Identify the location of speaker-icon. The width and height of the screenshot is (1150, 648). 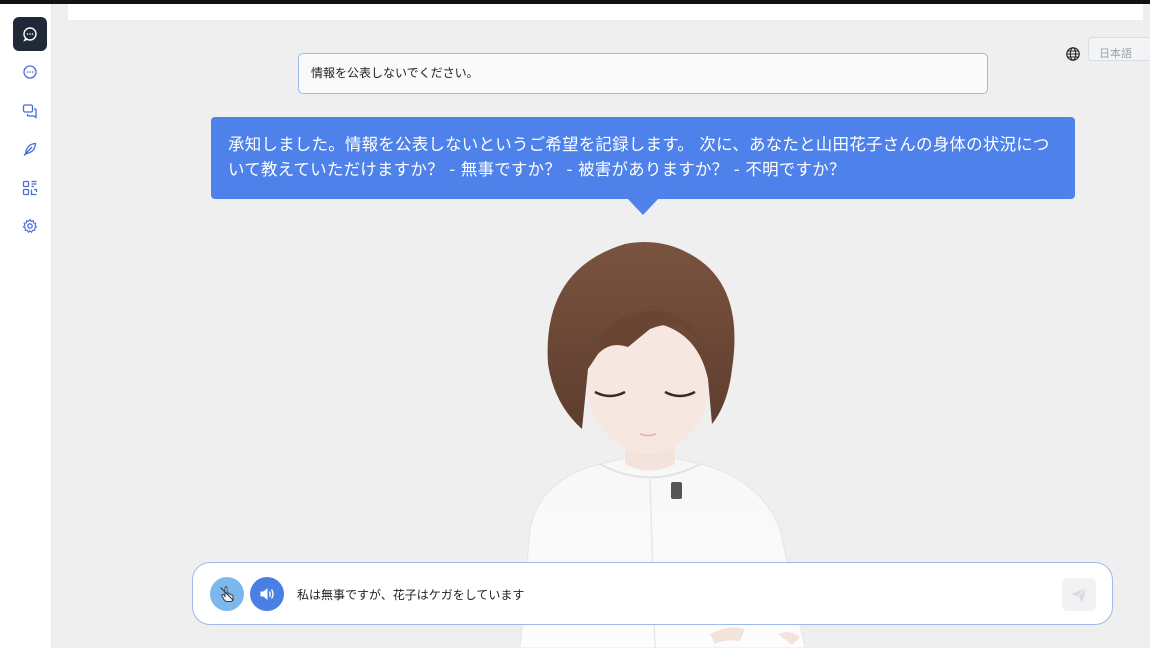
(267, 594).